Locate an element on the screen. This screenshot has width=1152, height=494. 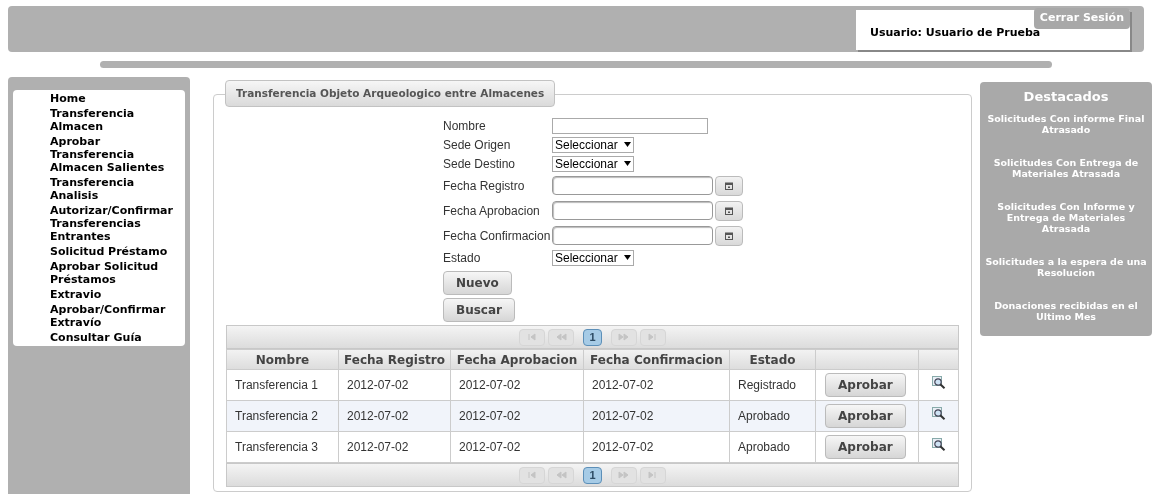
menu-item: Aprobar Solicitud Préstamos is located at coordinates (116, 273).